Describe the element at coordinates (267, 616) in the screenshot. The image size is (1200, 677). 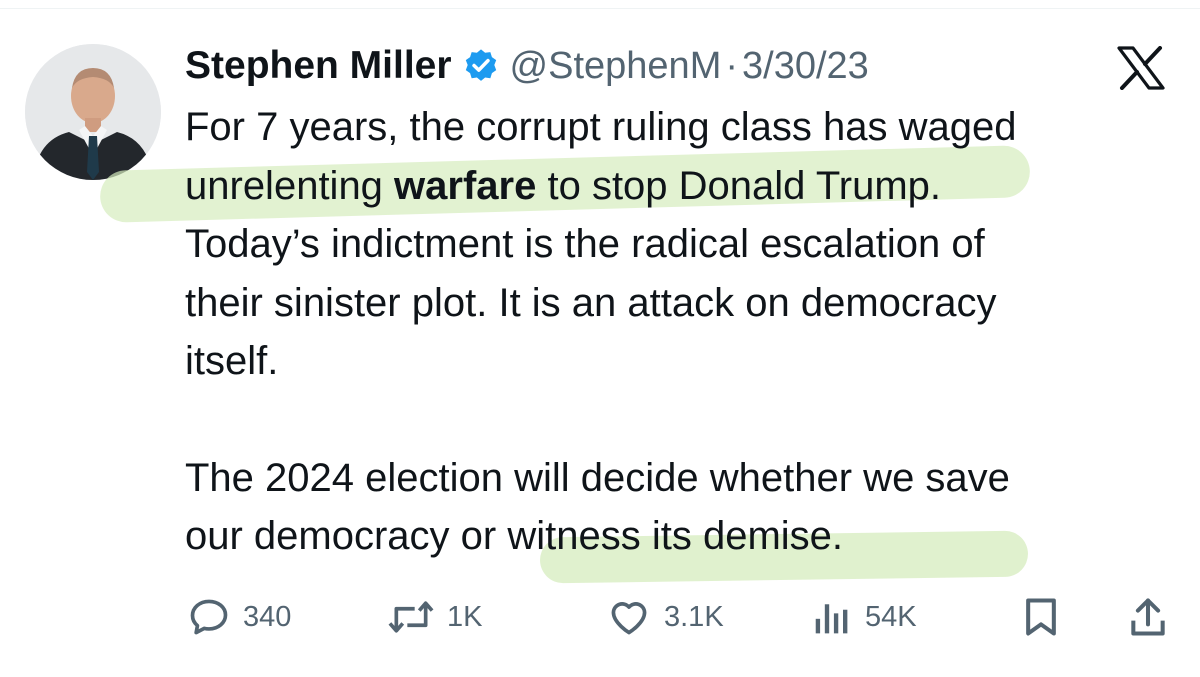
I see `reply-count: 340` at that location.